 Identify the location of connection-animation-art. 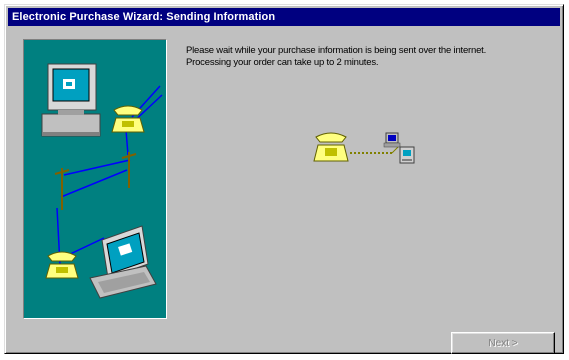
(364, 148).